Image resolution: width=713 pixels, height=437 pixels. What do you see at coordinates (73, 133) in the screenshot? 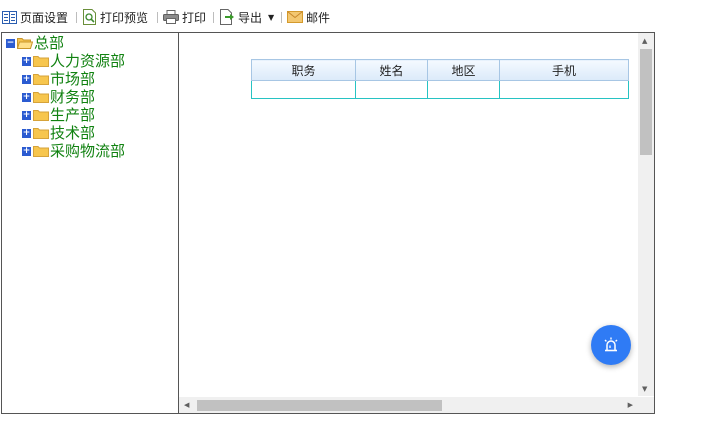
I see `tree-node-label: 技术部` at bounding box center [73, 133].